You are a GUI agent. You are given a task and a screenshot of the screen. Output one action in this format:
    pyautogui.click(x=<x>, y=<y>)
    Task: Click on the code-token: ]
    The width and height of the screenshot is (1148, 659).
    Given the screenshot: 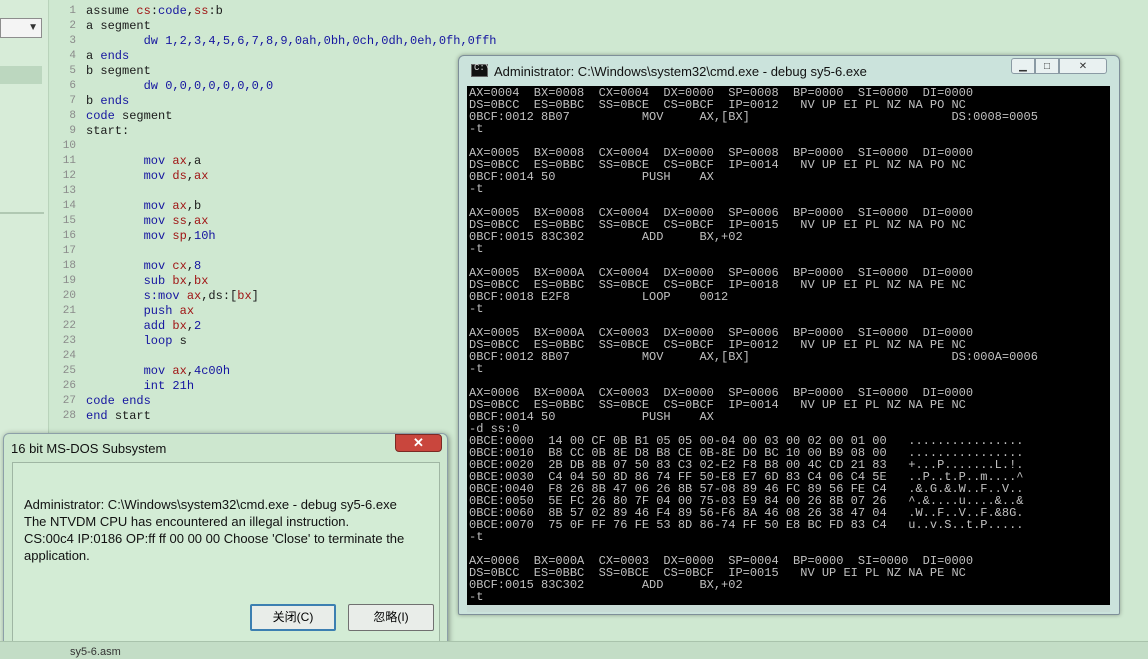 What is the action you would take?
    pyautogui.click(x=255, y=296)
    